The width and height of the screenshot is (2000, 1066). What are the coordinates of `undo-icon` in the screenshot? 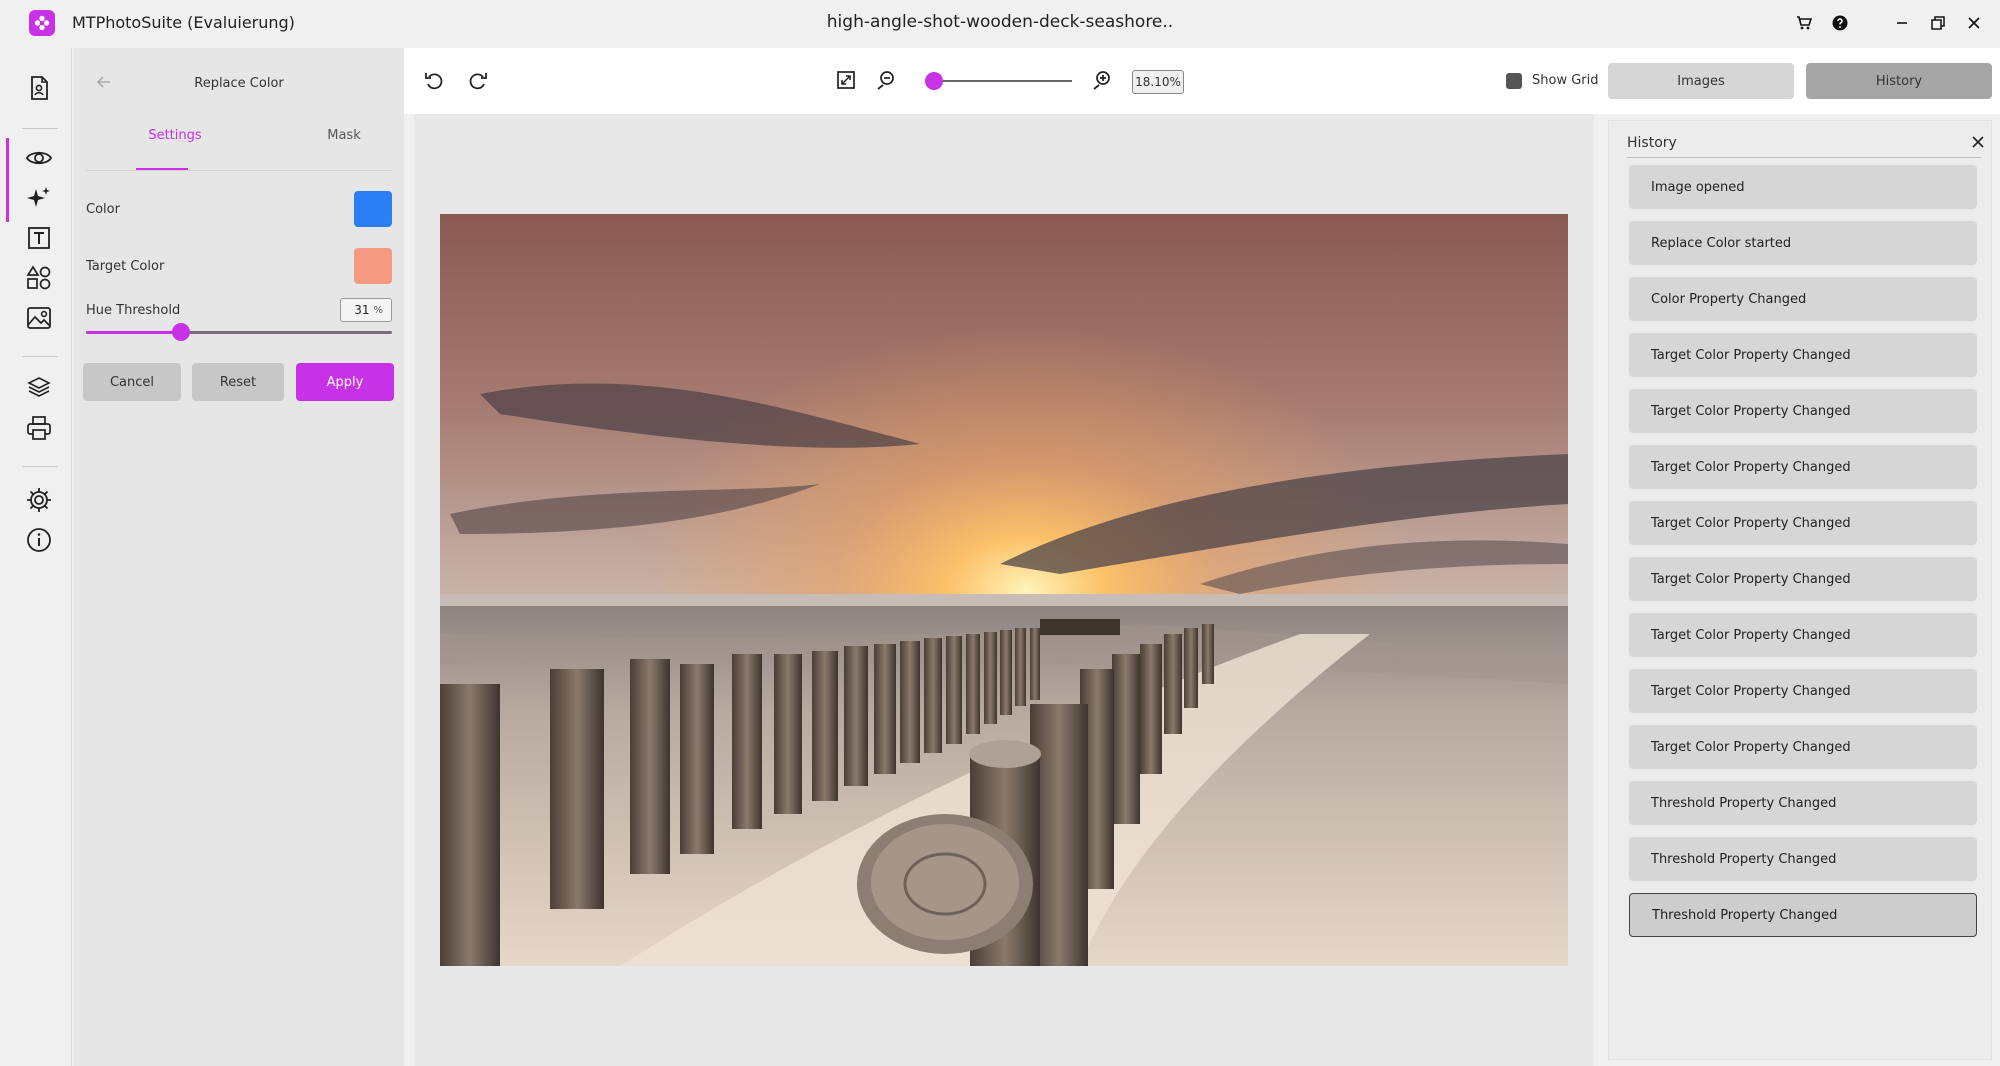 It's located at (434, 80).